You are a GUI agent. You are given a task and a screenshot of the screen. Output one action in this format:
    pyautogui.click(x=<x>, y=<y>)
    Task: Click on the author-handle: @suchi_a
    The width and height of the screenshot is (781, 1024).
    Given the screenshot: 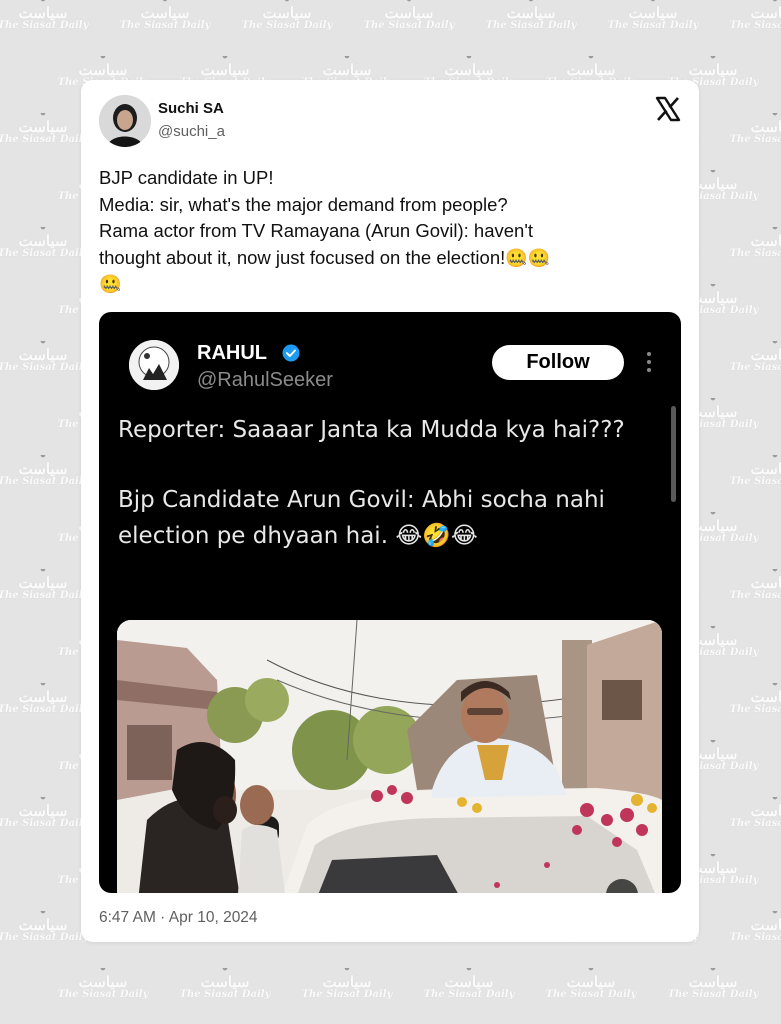 What is the action you would take?
    pyautogui.click(x=191, y=131)
    